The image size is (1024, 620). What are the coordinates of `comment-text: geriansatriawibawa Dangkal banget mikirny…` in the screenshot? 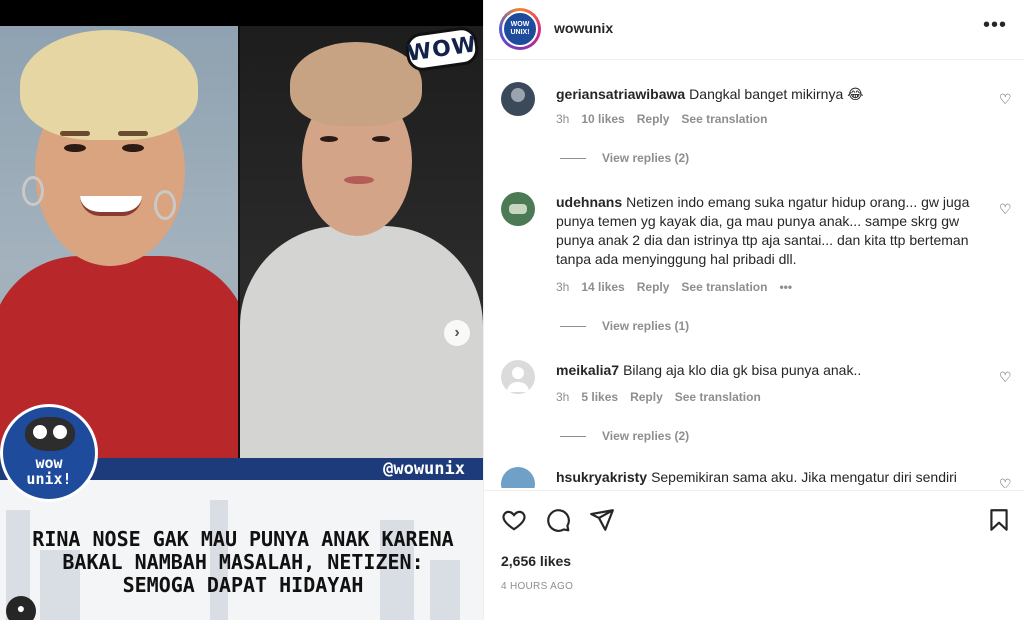 It's located at (771, 94).